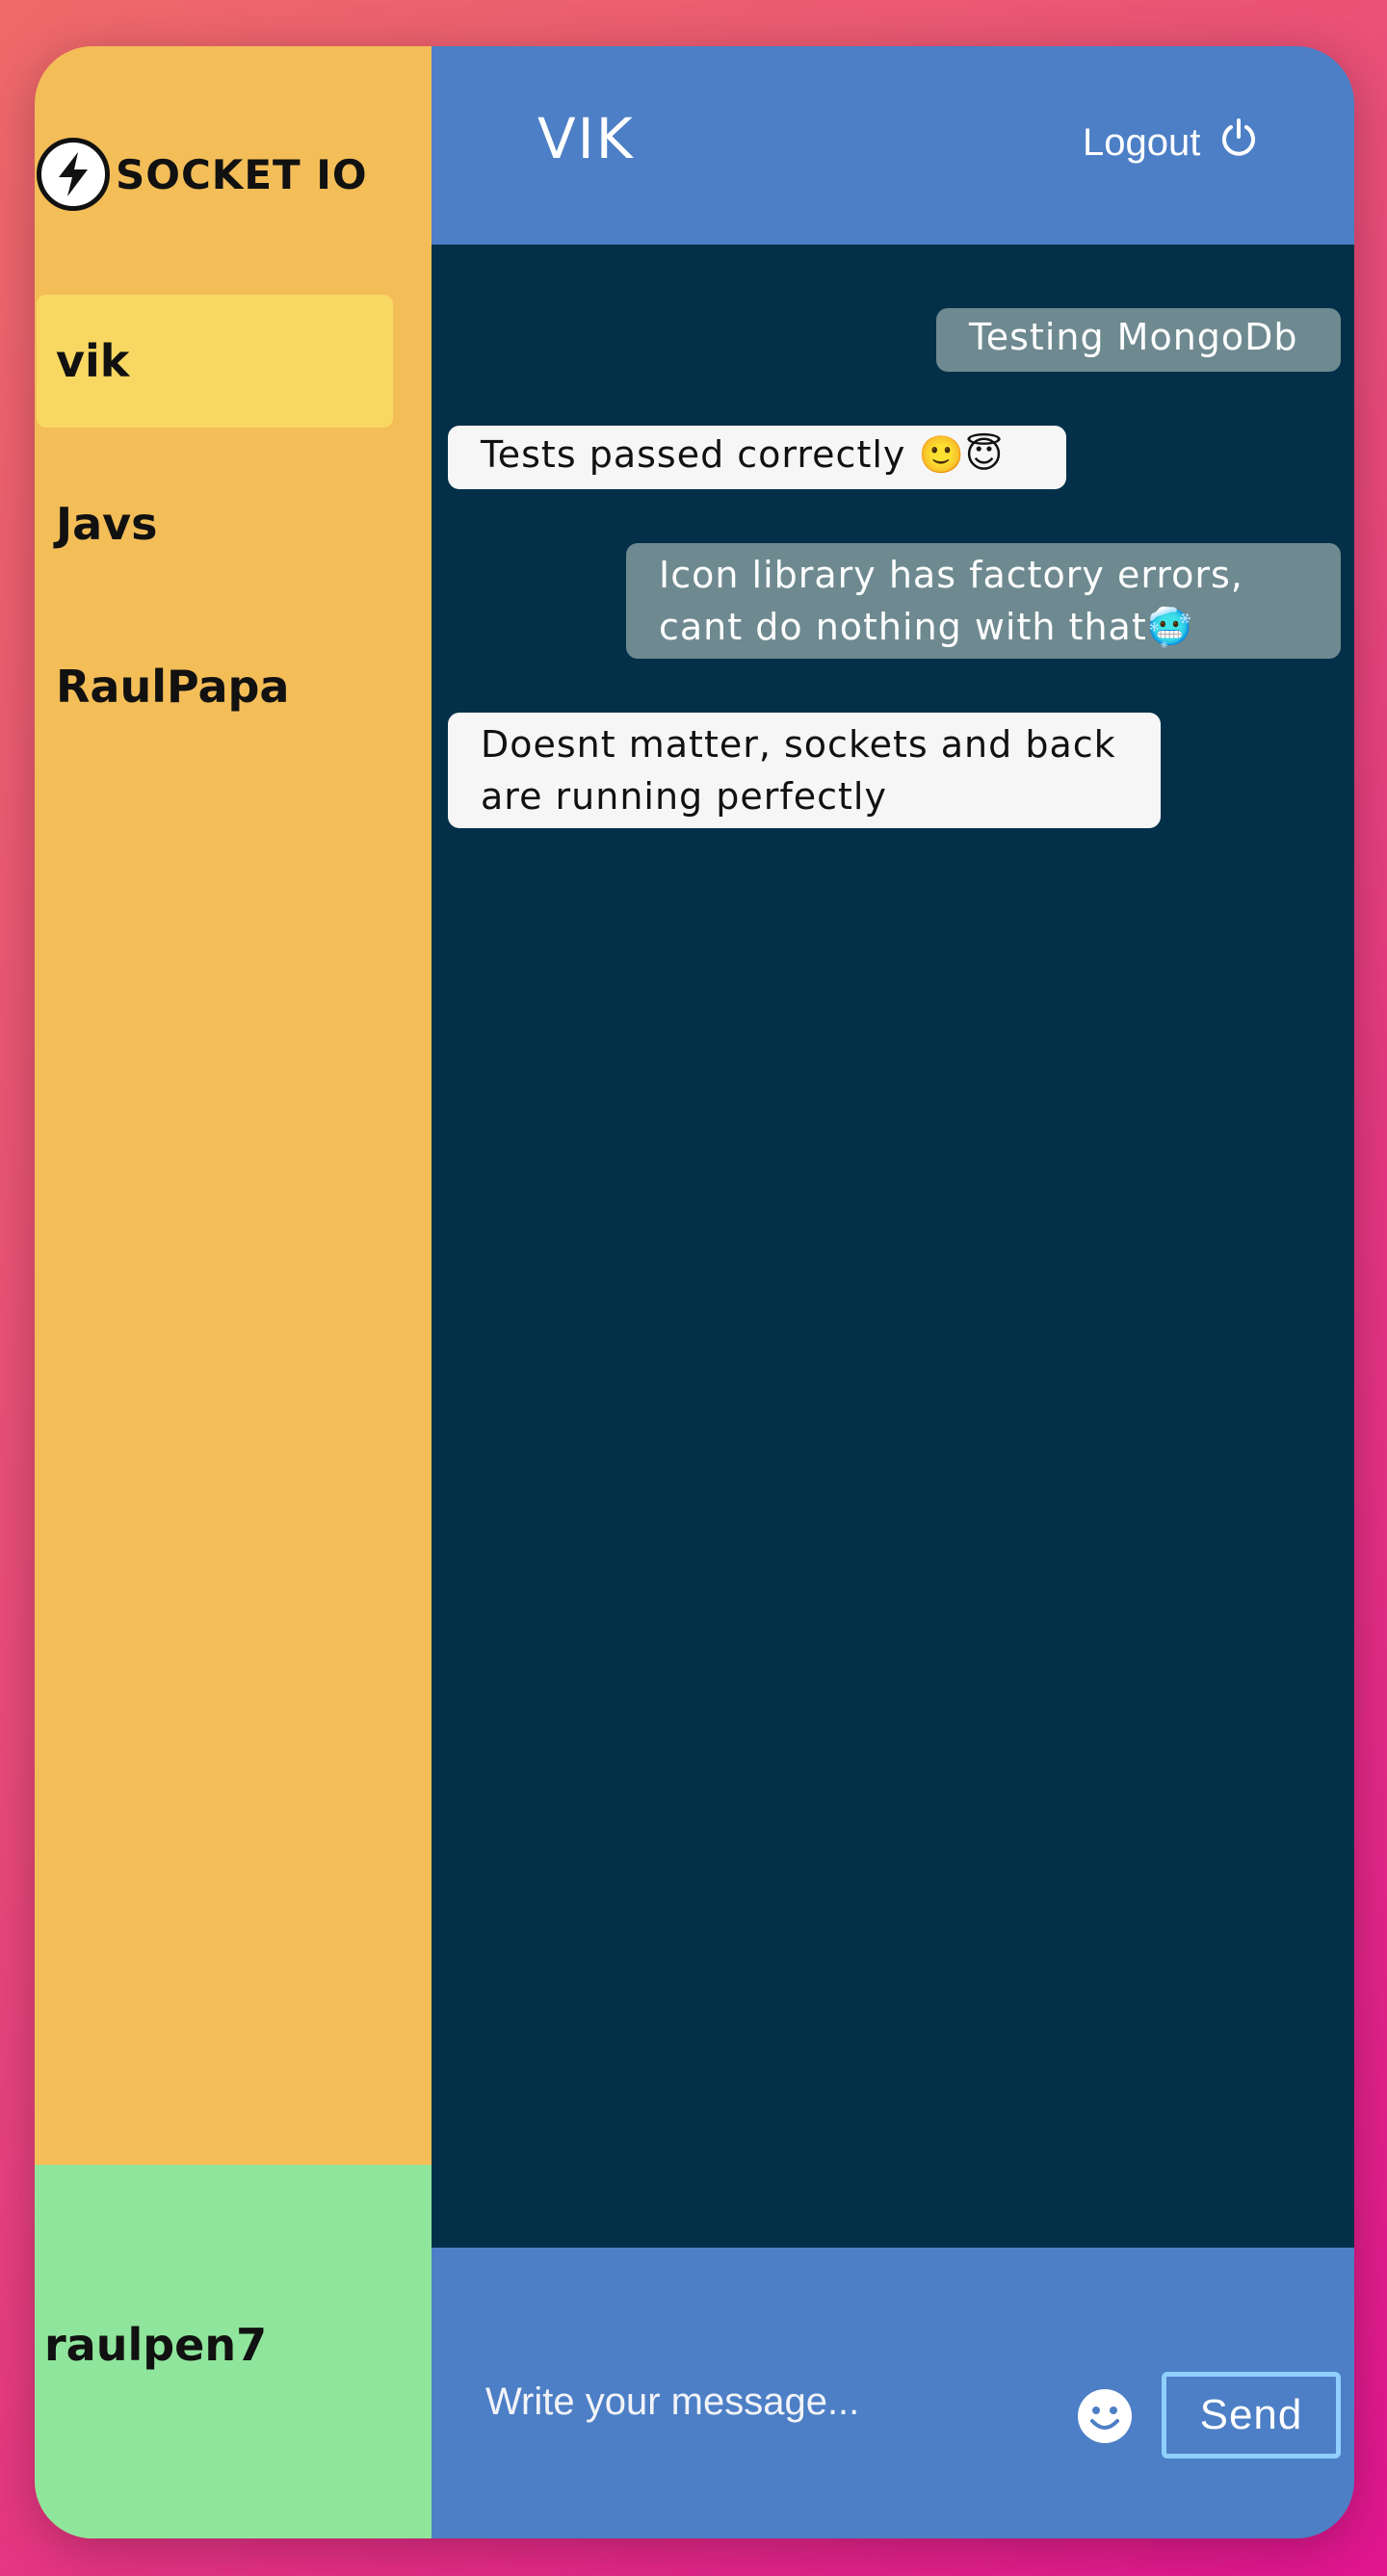 The image size is (1387, 2576). What do you see at coordinates (1238, 142) in the screenshot?
I see `power-icon` at bounding box center [1238, 142].